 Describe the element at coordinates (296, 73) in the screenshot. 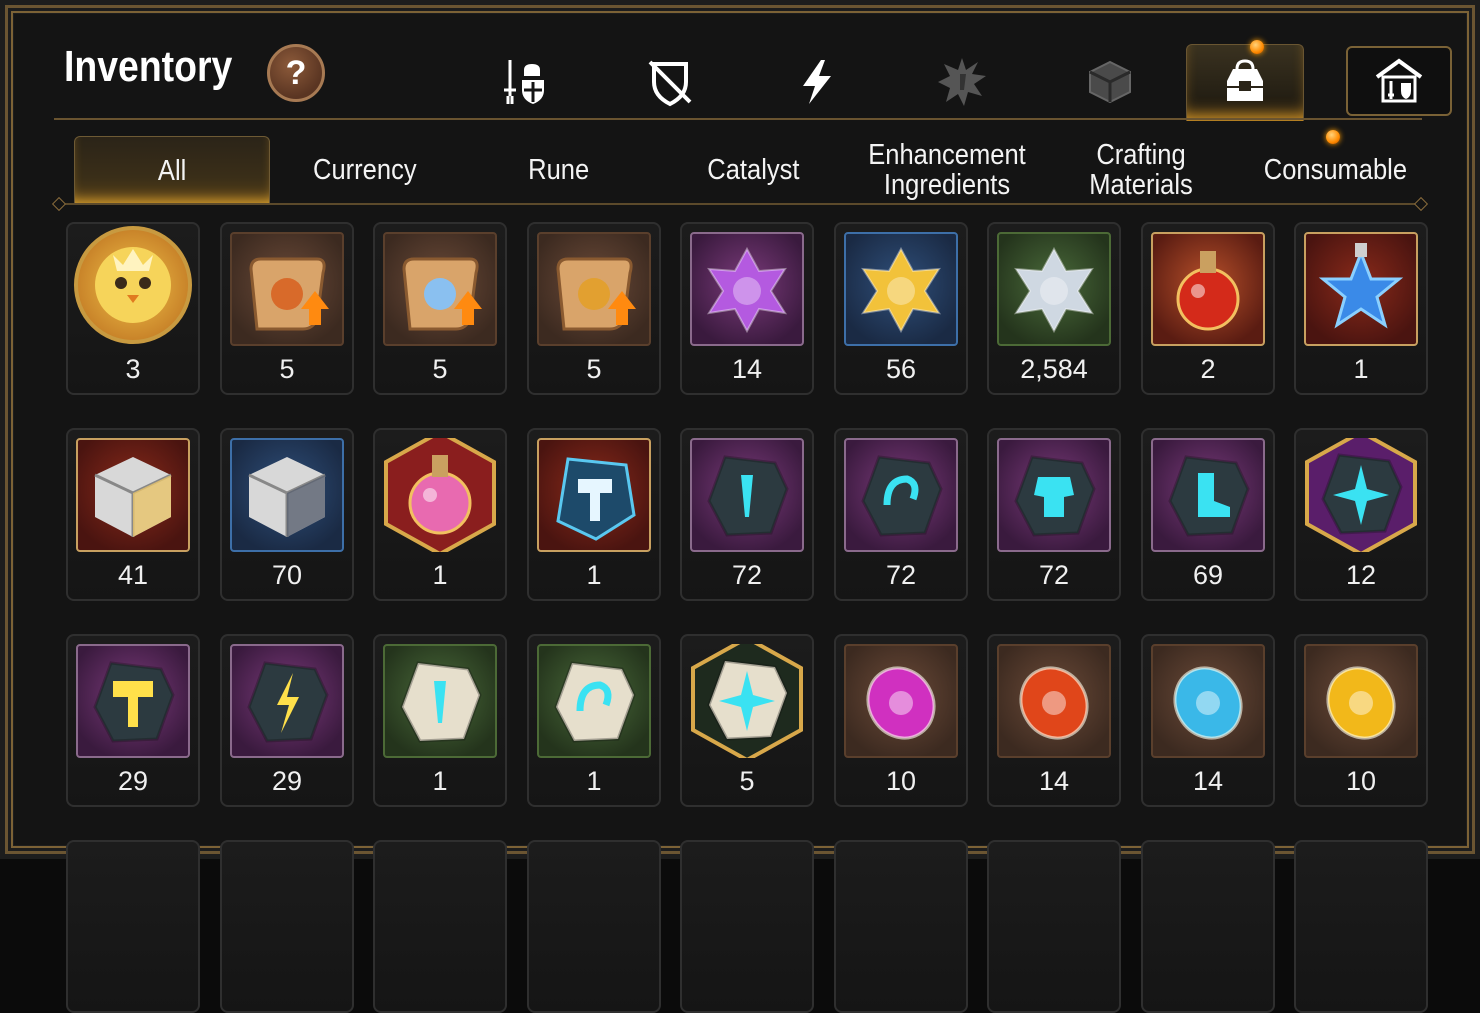

I see `help-button: ?` at that location.